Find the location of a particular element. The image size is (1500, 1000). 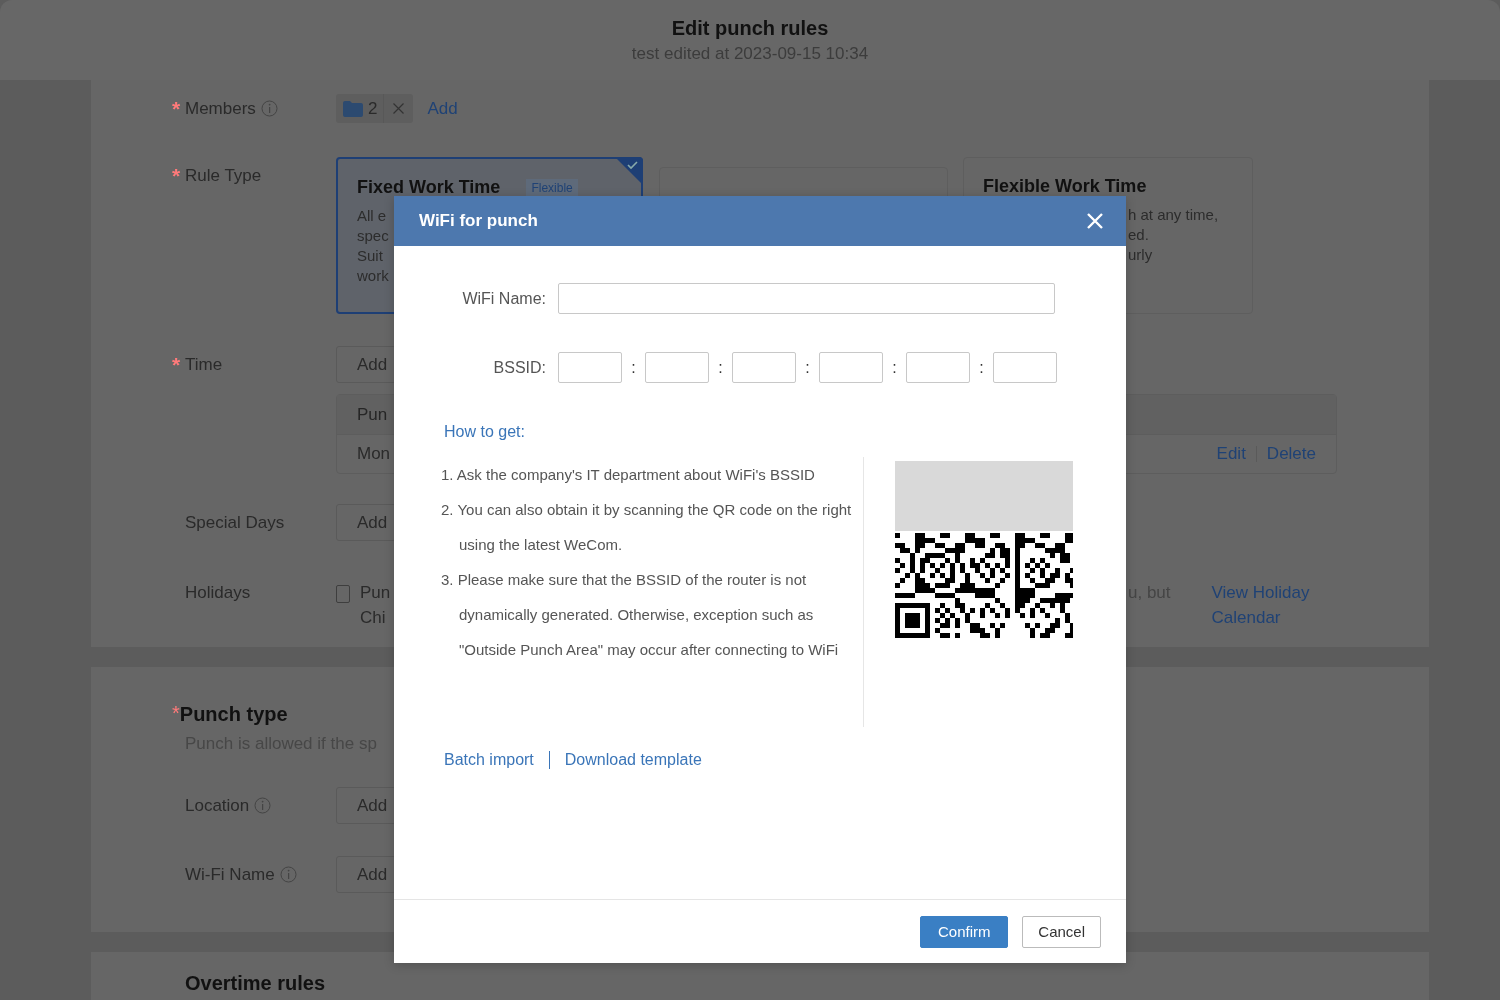

table-cell: Mon is located at coordinates (374, 454).